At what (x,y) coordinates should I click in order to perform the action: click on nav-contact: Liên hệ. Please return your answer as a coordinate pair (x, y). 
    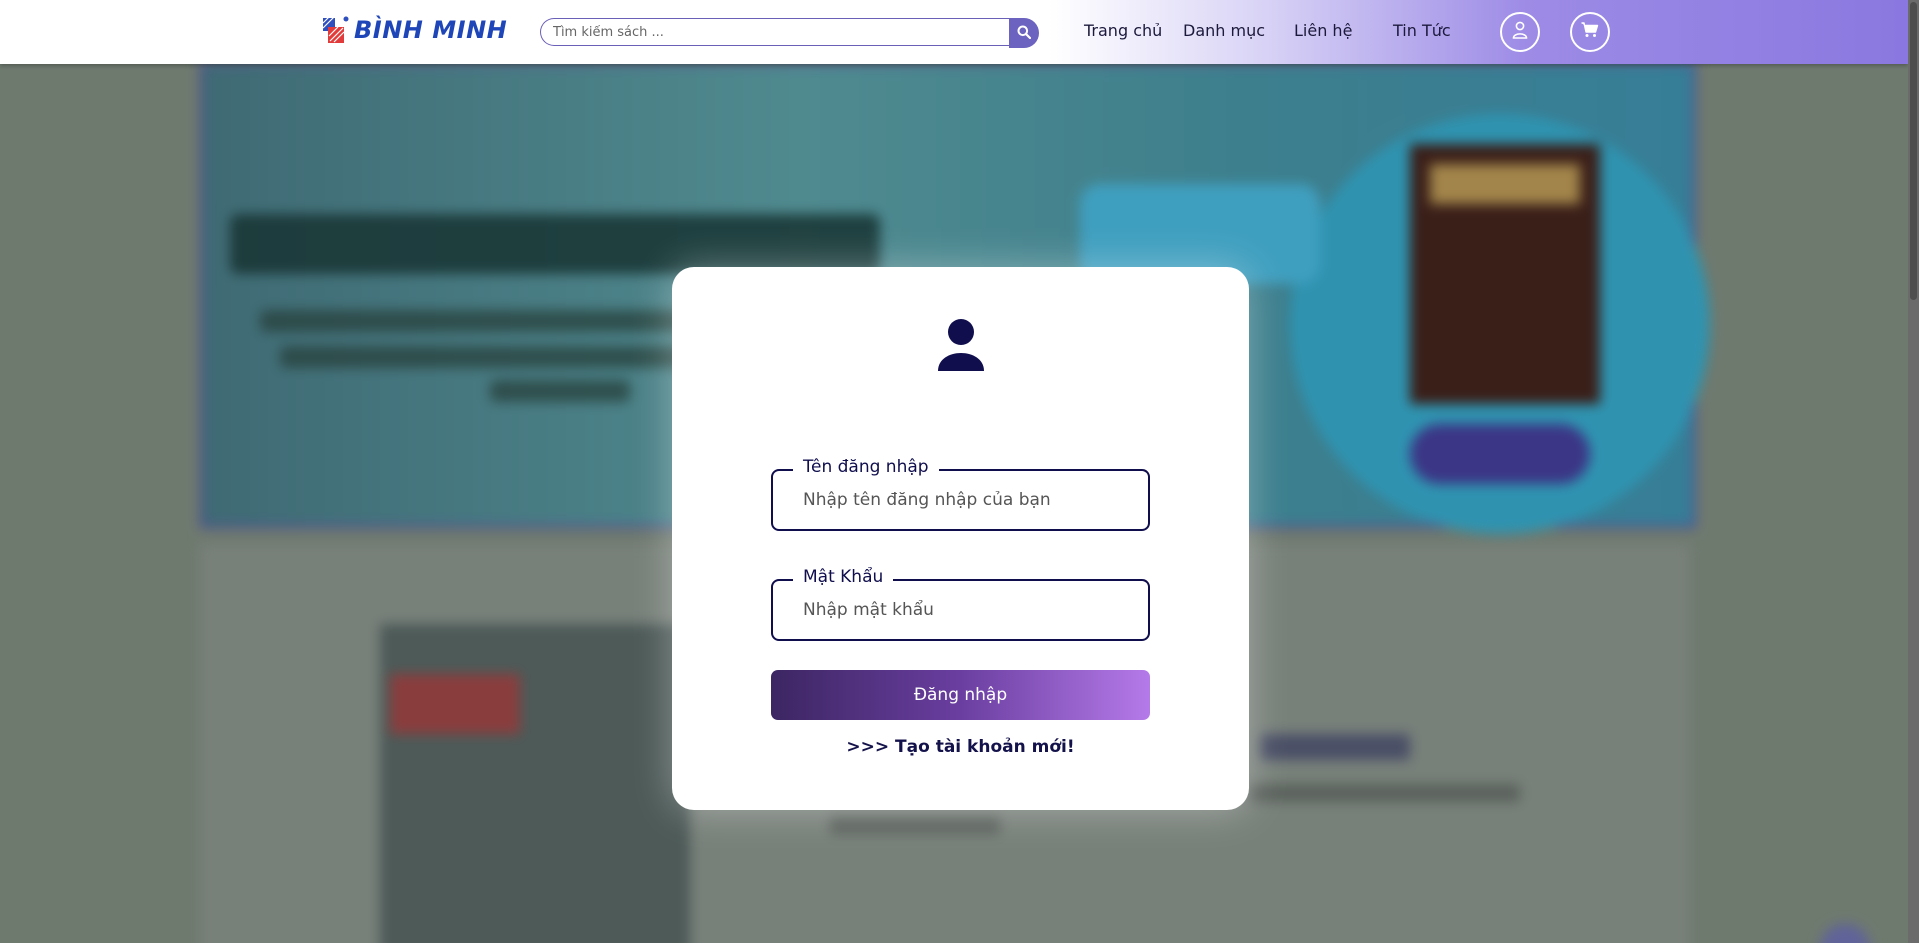
    Looking at the image, I should click on (1323, 30).